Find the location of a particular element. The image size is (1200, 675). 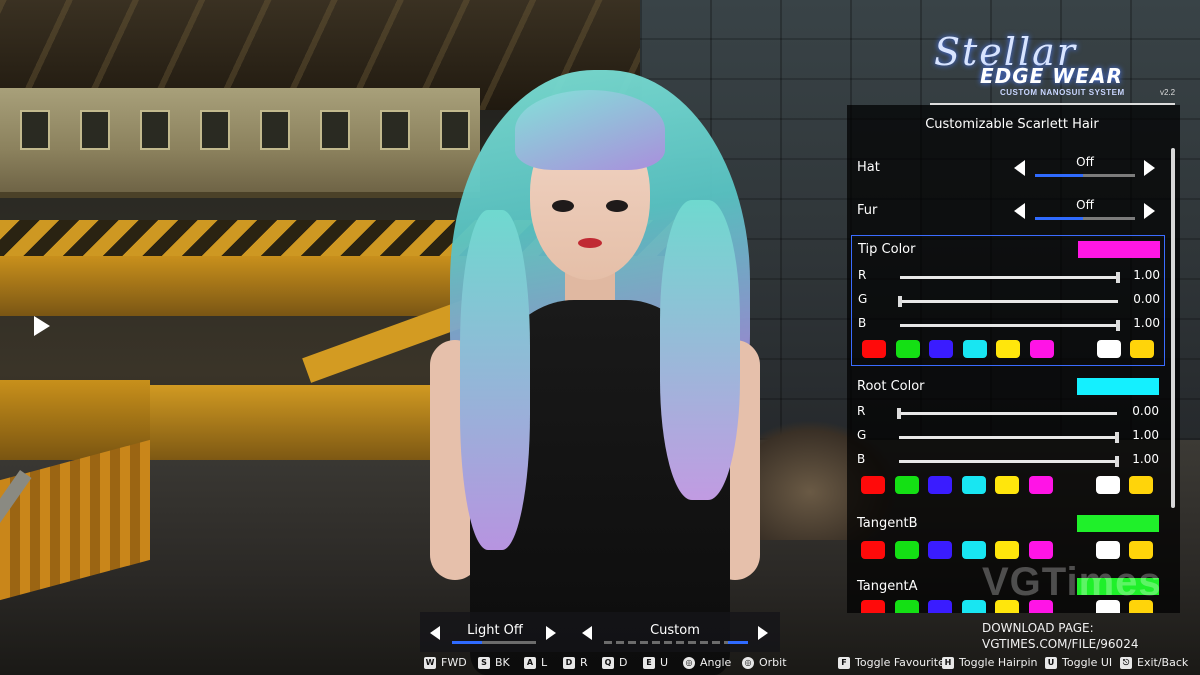

preset-picker-label: Custom is located at coordinates (675, 630).